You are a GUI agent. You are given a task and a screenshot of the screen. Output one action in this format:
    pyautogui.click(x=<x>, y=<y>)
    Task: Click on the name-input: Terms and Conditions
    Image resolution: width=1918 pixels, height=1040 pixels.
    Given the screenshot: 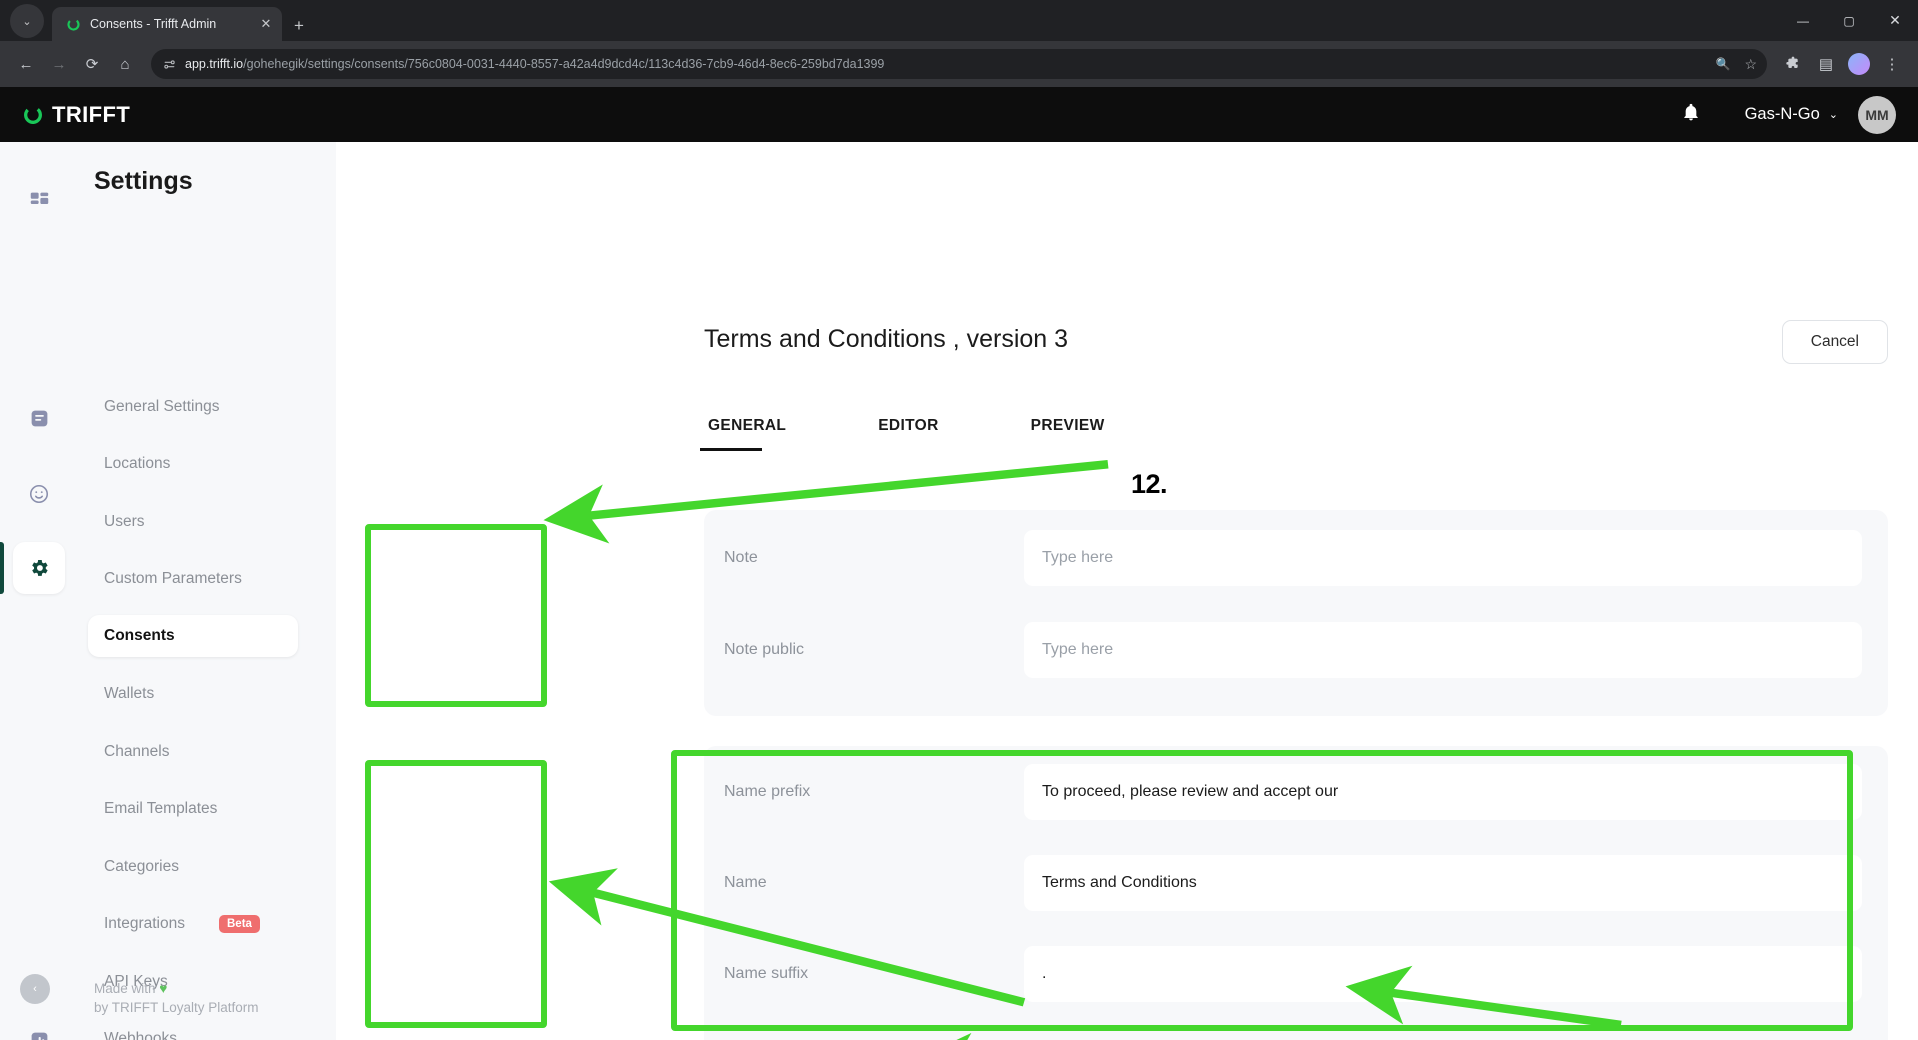 What is the action you would take?
    pyautogui.click(x=1443, y=883)
    